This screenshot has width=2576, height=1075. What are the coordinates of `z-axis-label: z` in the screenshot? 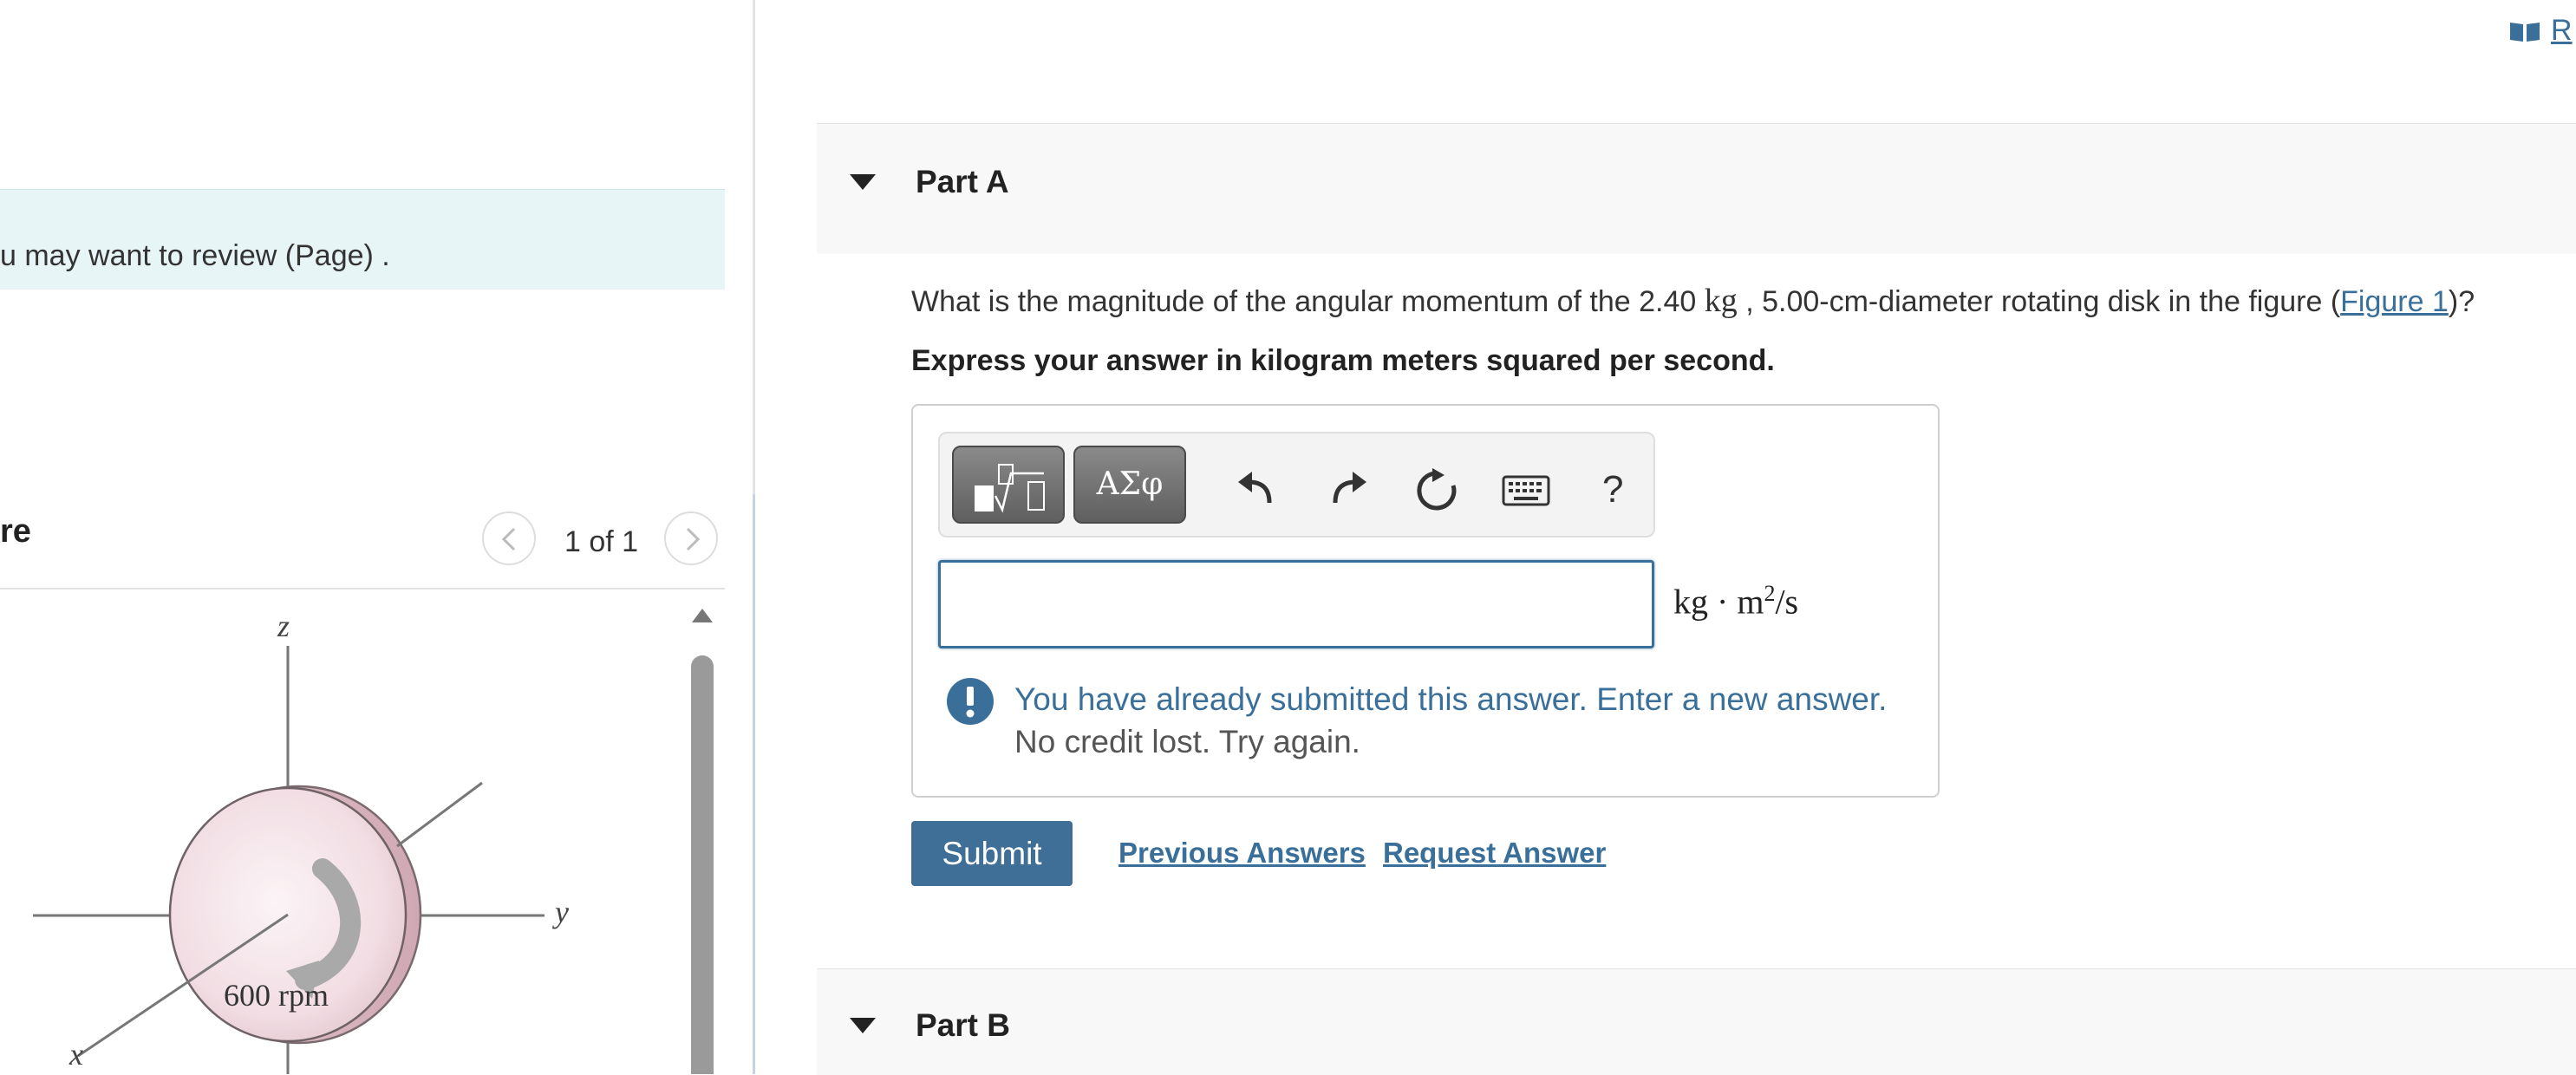 It's located at (284, 626).